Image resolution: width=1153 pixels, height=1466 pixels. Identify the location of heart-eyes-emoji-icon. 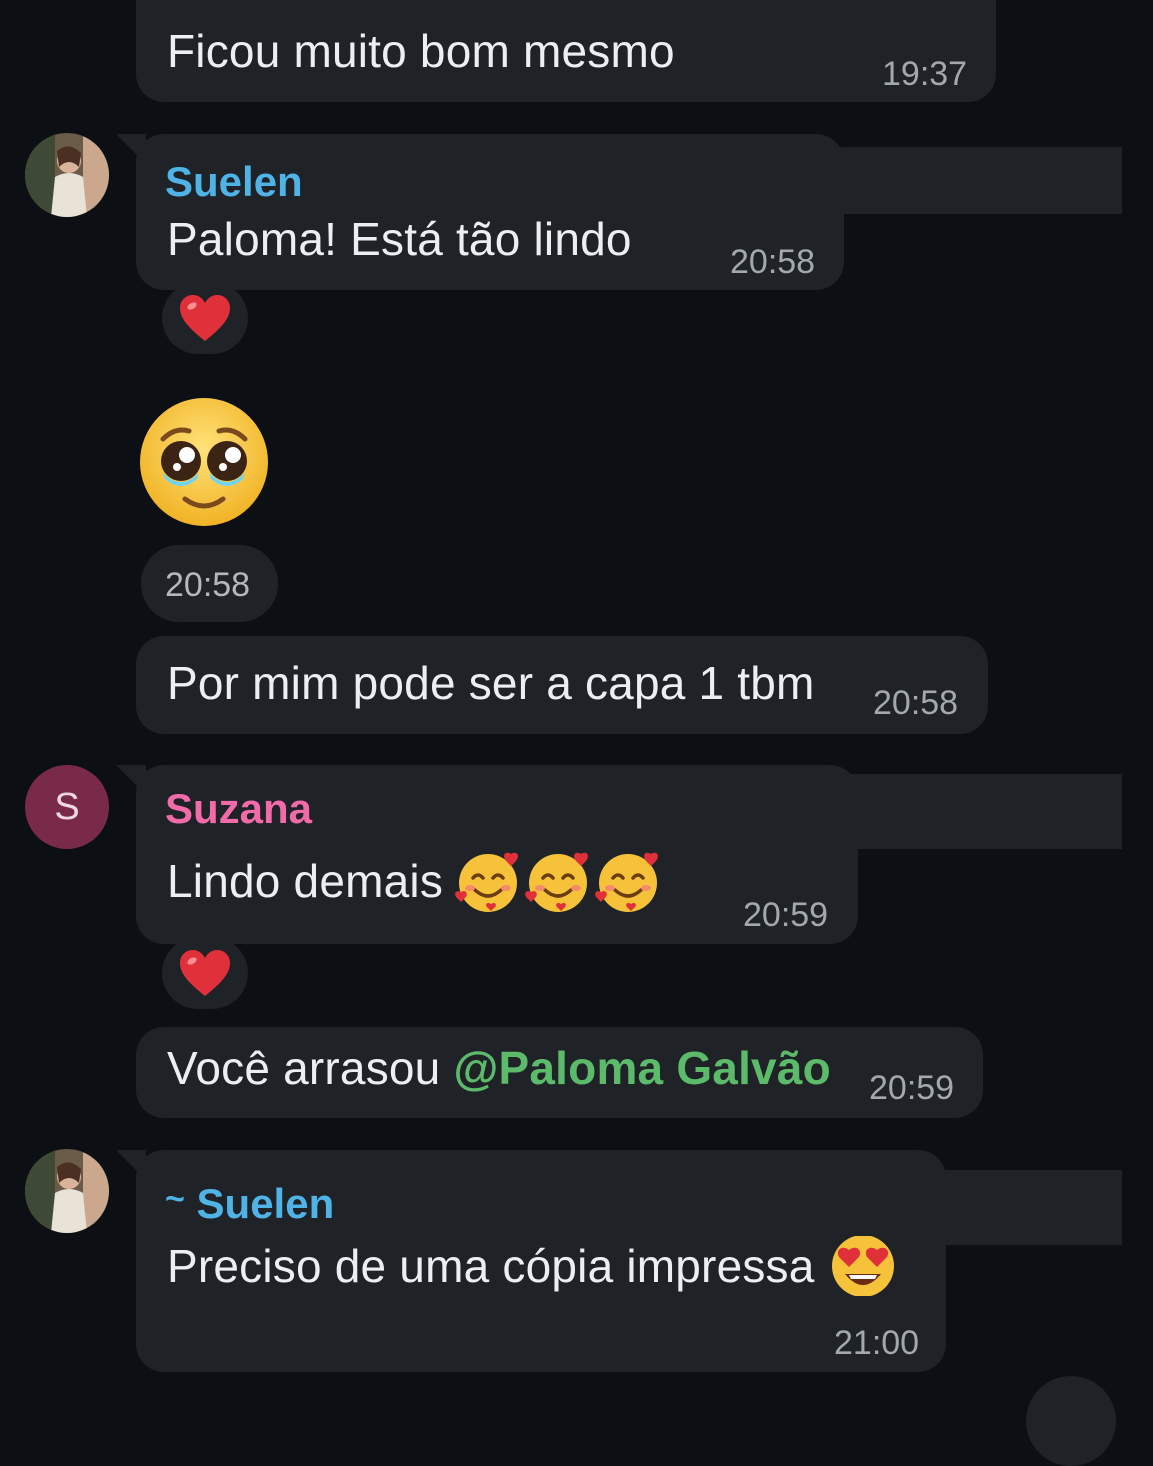
(862, 1266).